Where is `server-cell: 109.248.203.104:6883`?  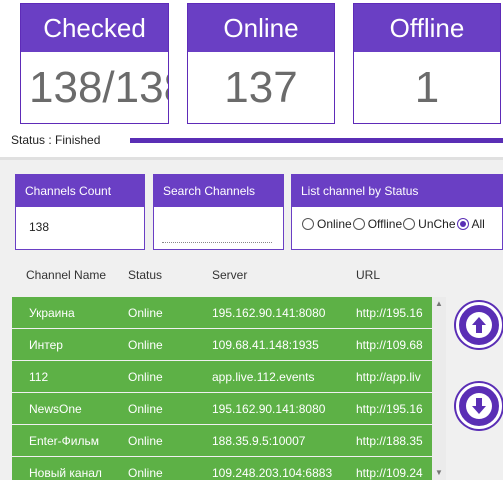 server-cell: 109.248.203.104:6883 is located at coordinates (272, 473).